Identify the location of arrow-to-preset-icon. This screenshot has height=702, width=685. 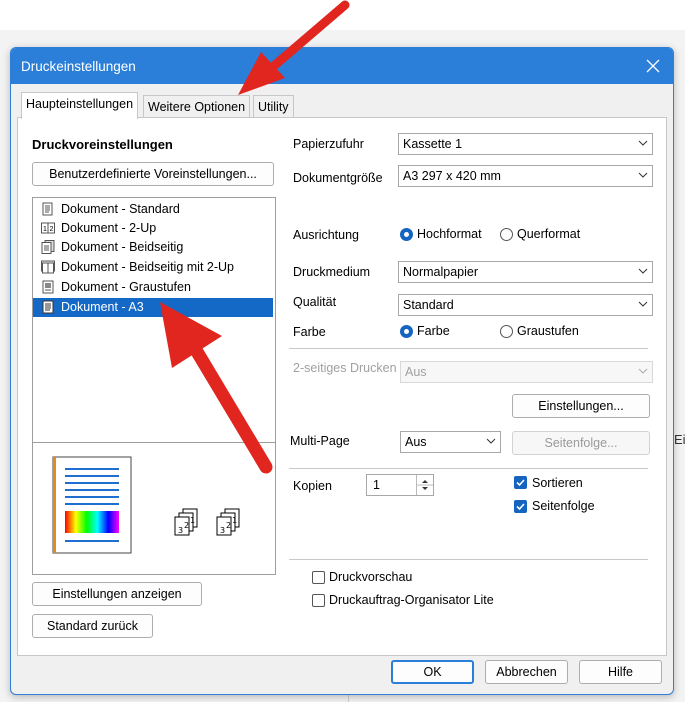
(216, 388).